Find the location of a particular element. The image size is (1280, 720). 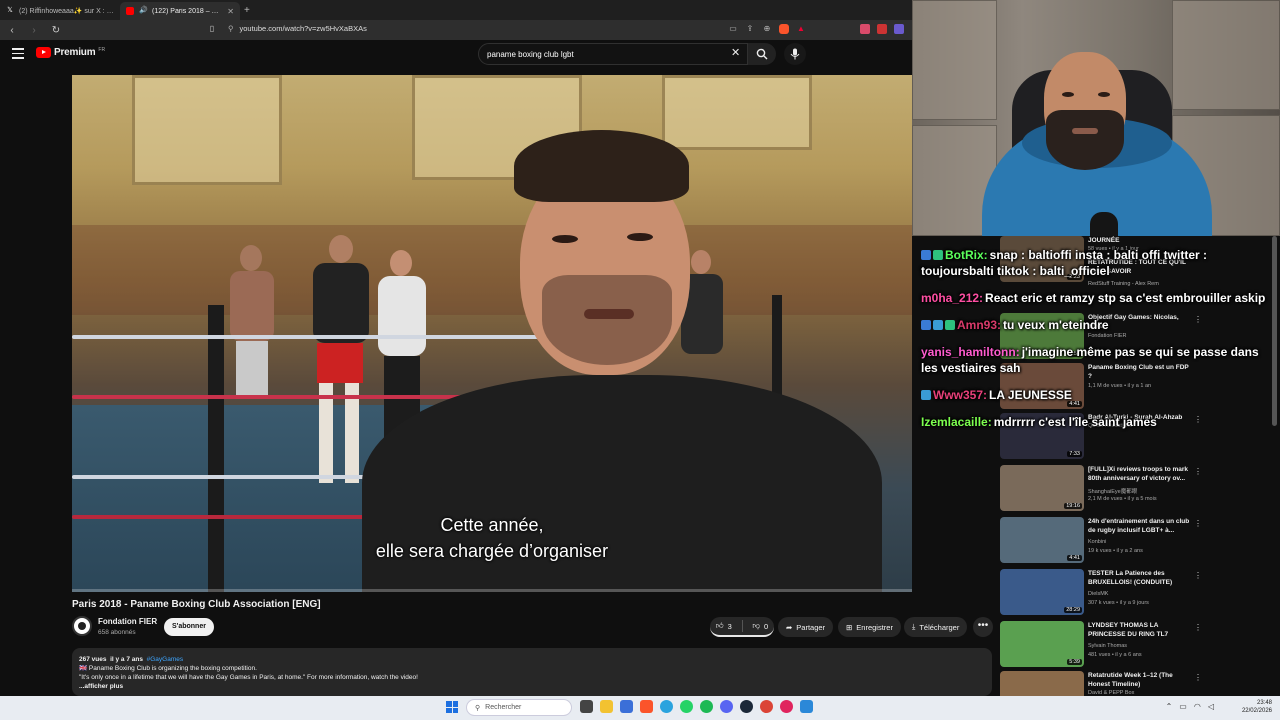

forward-button: › is located at coordinates (34, 30).